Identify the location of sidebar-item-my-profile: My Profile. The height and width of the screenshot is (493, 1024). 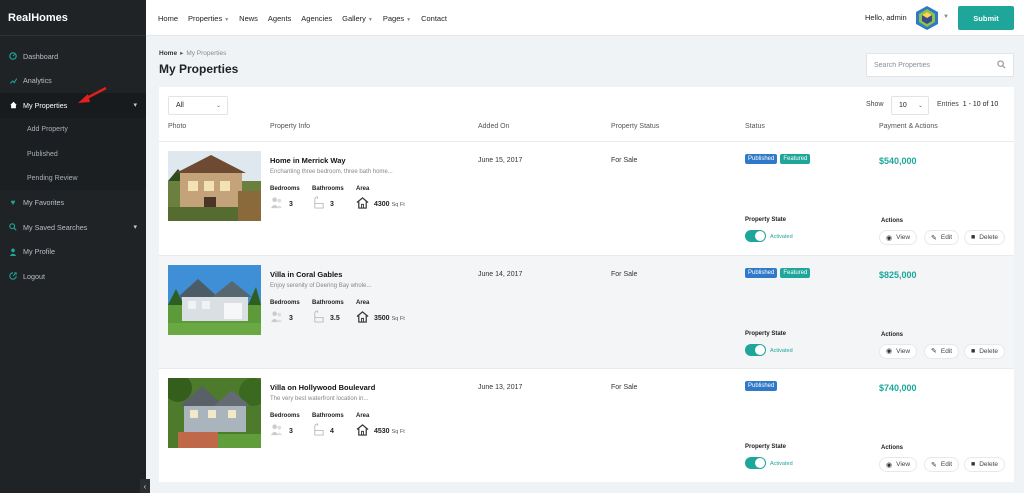
(73, 252).